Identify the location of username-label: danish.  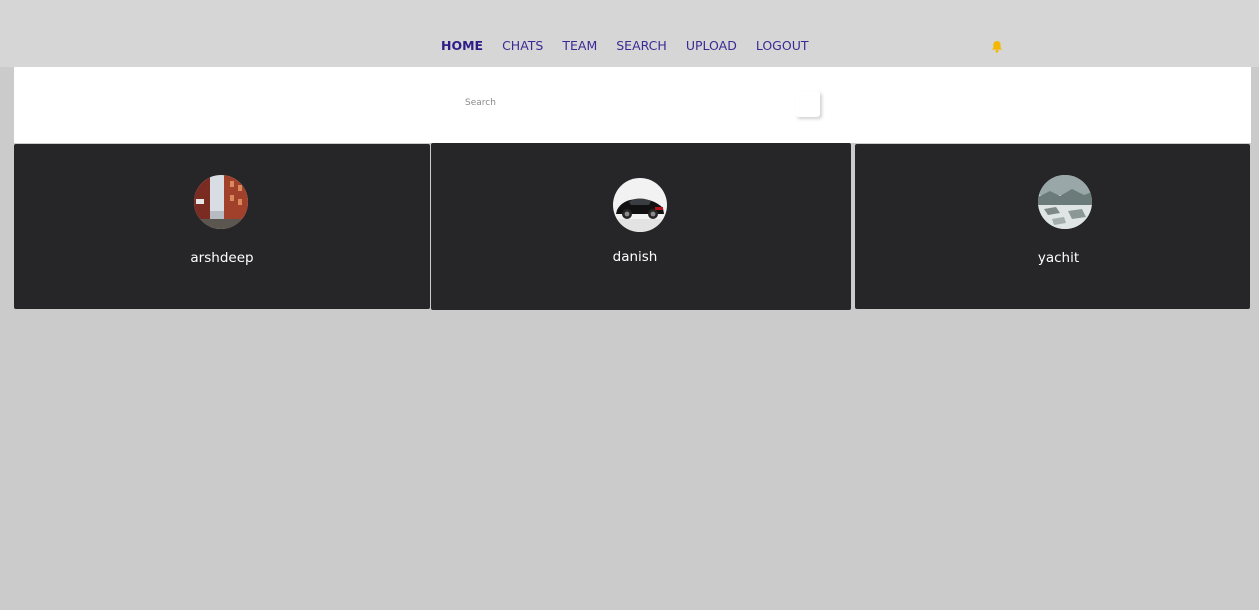
(635, 257).